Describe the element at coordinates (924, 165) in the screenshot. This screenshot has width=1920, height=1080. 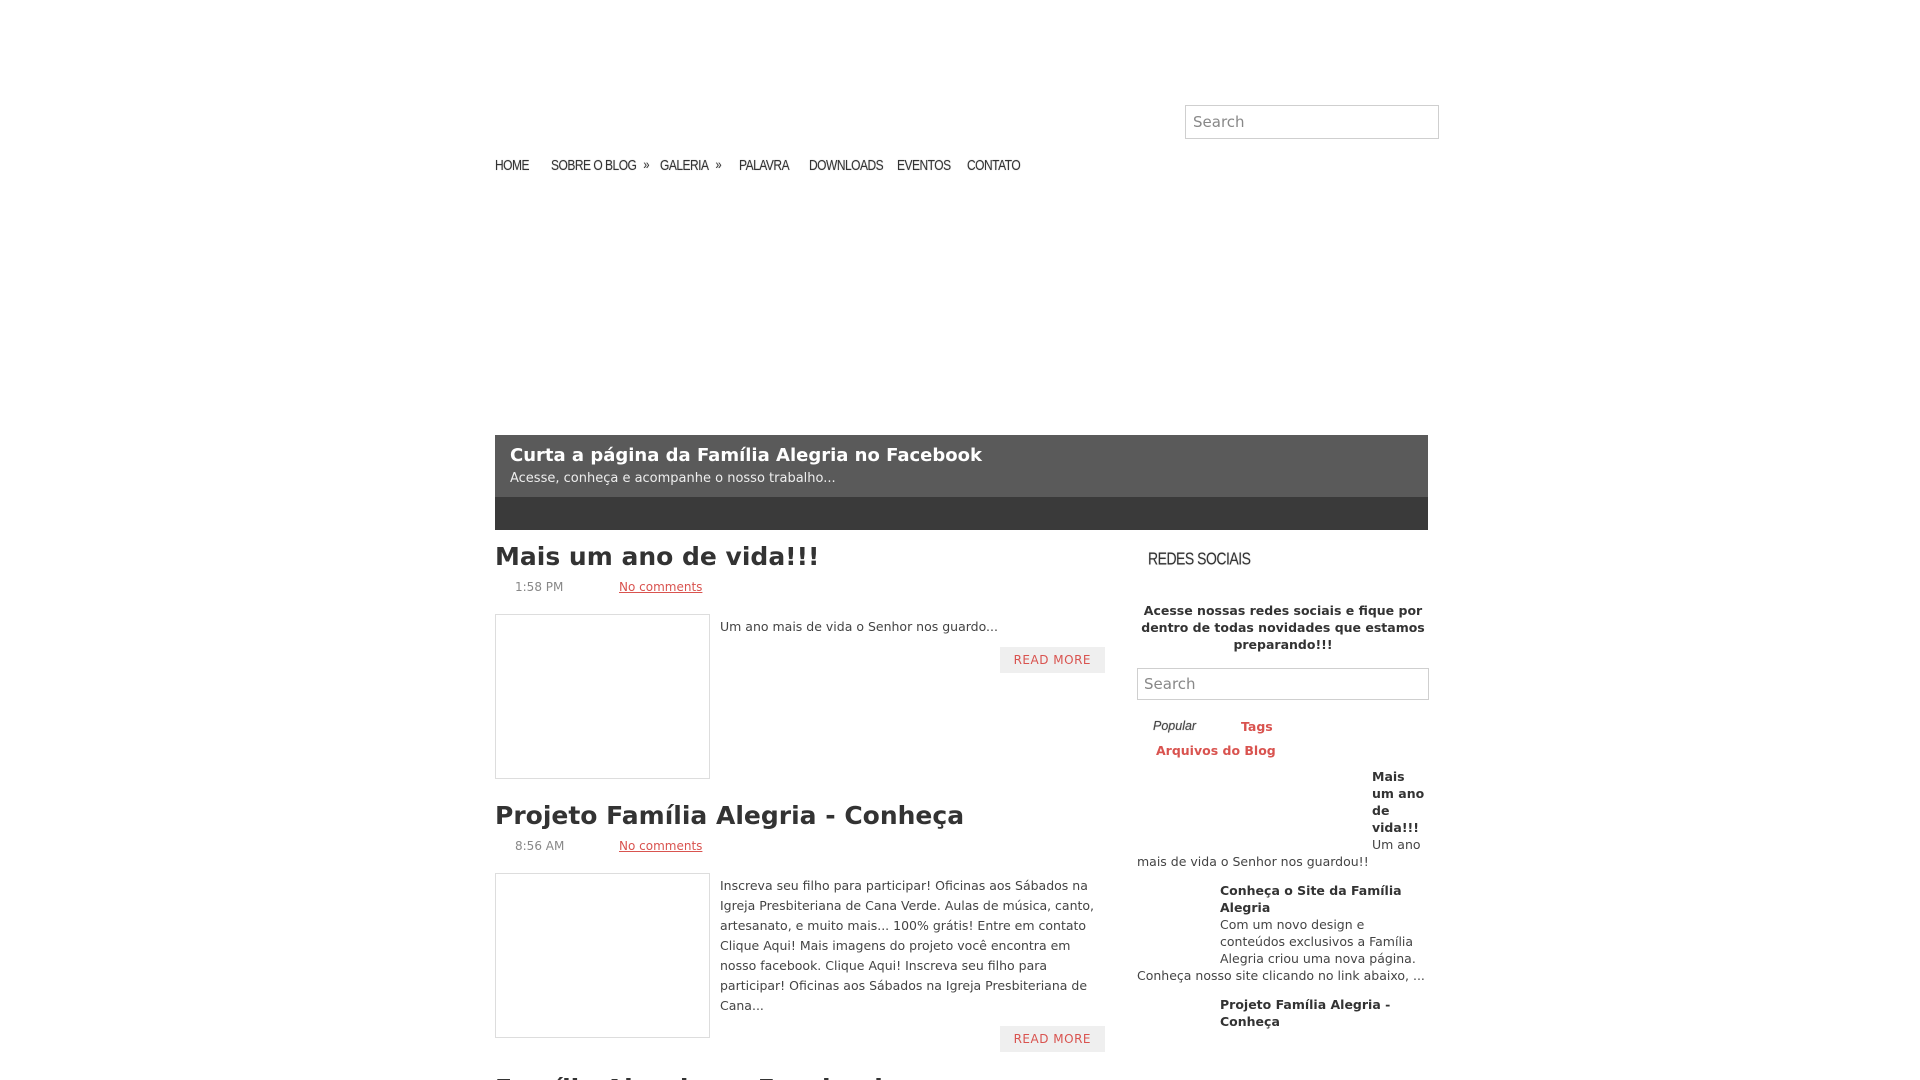
I see `nav-label: EVENTOS` at that location.